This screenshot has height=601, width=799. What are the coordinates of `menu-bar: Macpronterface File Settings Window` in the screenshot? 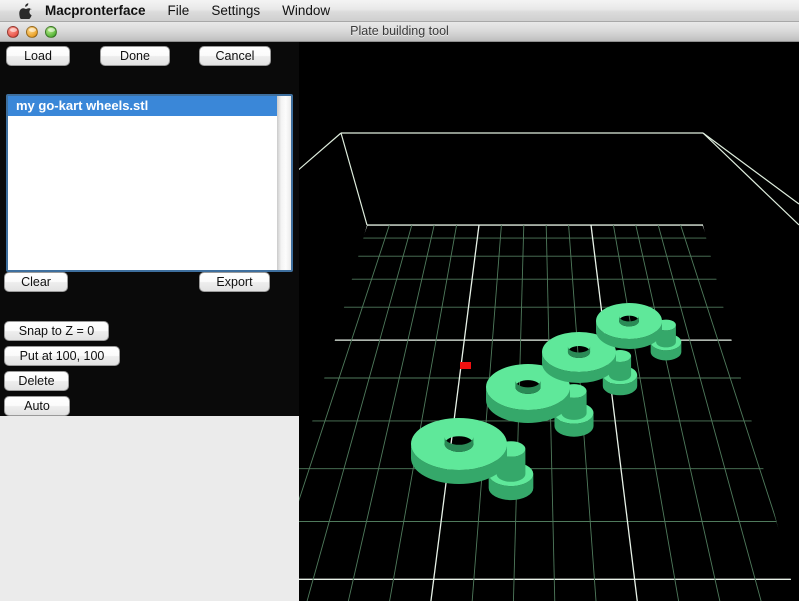 It's located at (399, 11).